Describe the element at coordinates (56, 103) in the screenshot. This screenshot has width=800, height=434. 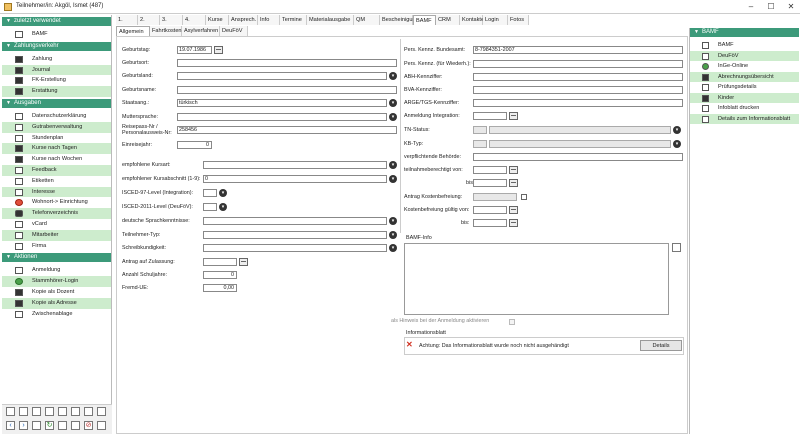
I see `section-header-ausgaben: ▼ Ausgaben` at that location.